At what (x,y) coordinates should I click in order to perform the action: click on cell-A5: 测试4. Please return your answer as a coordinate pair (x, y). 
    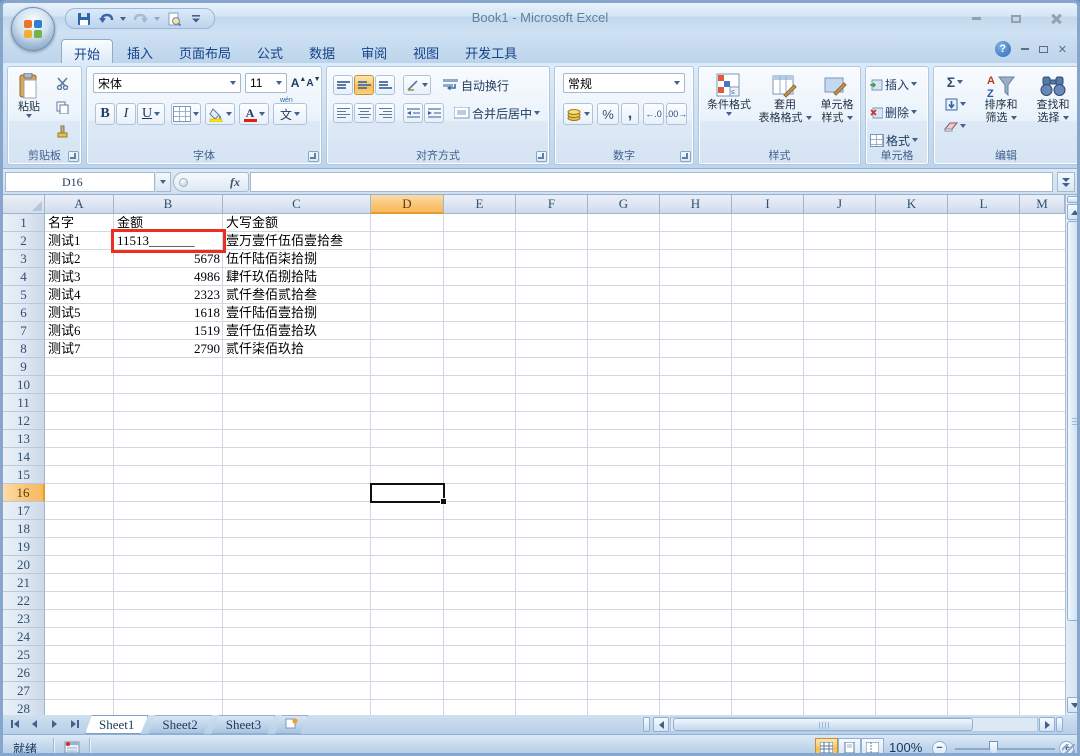
    Looking at the image, I should click on (79, 295).